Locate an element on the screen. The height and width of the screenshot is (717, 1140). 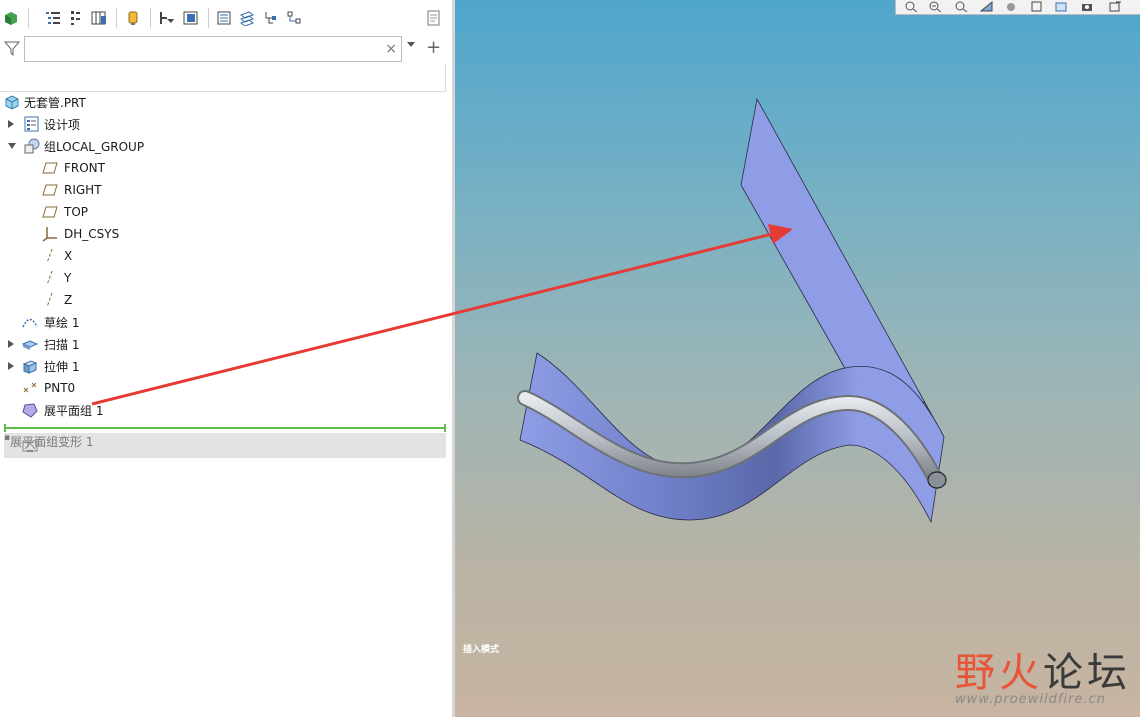
watermark-part1: 野火 is located at coordinates (999, 673).